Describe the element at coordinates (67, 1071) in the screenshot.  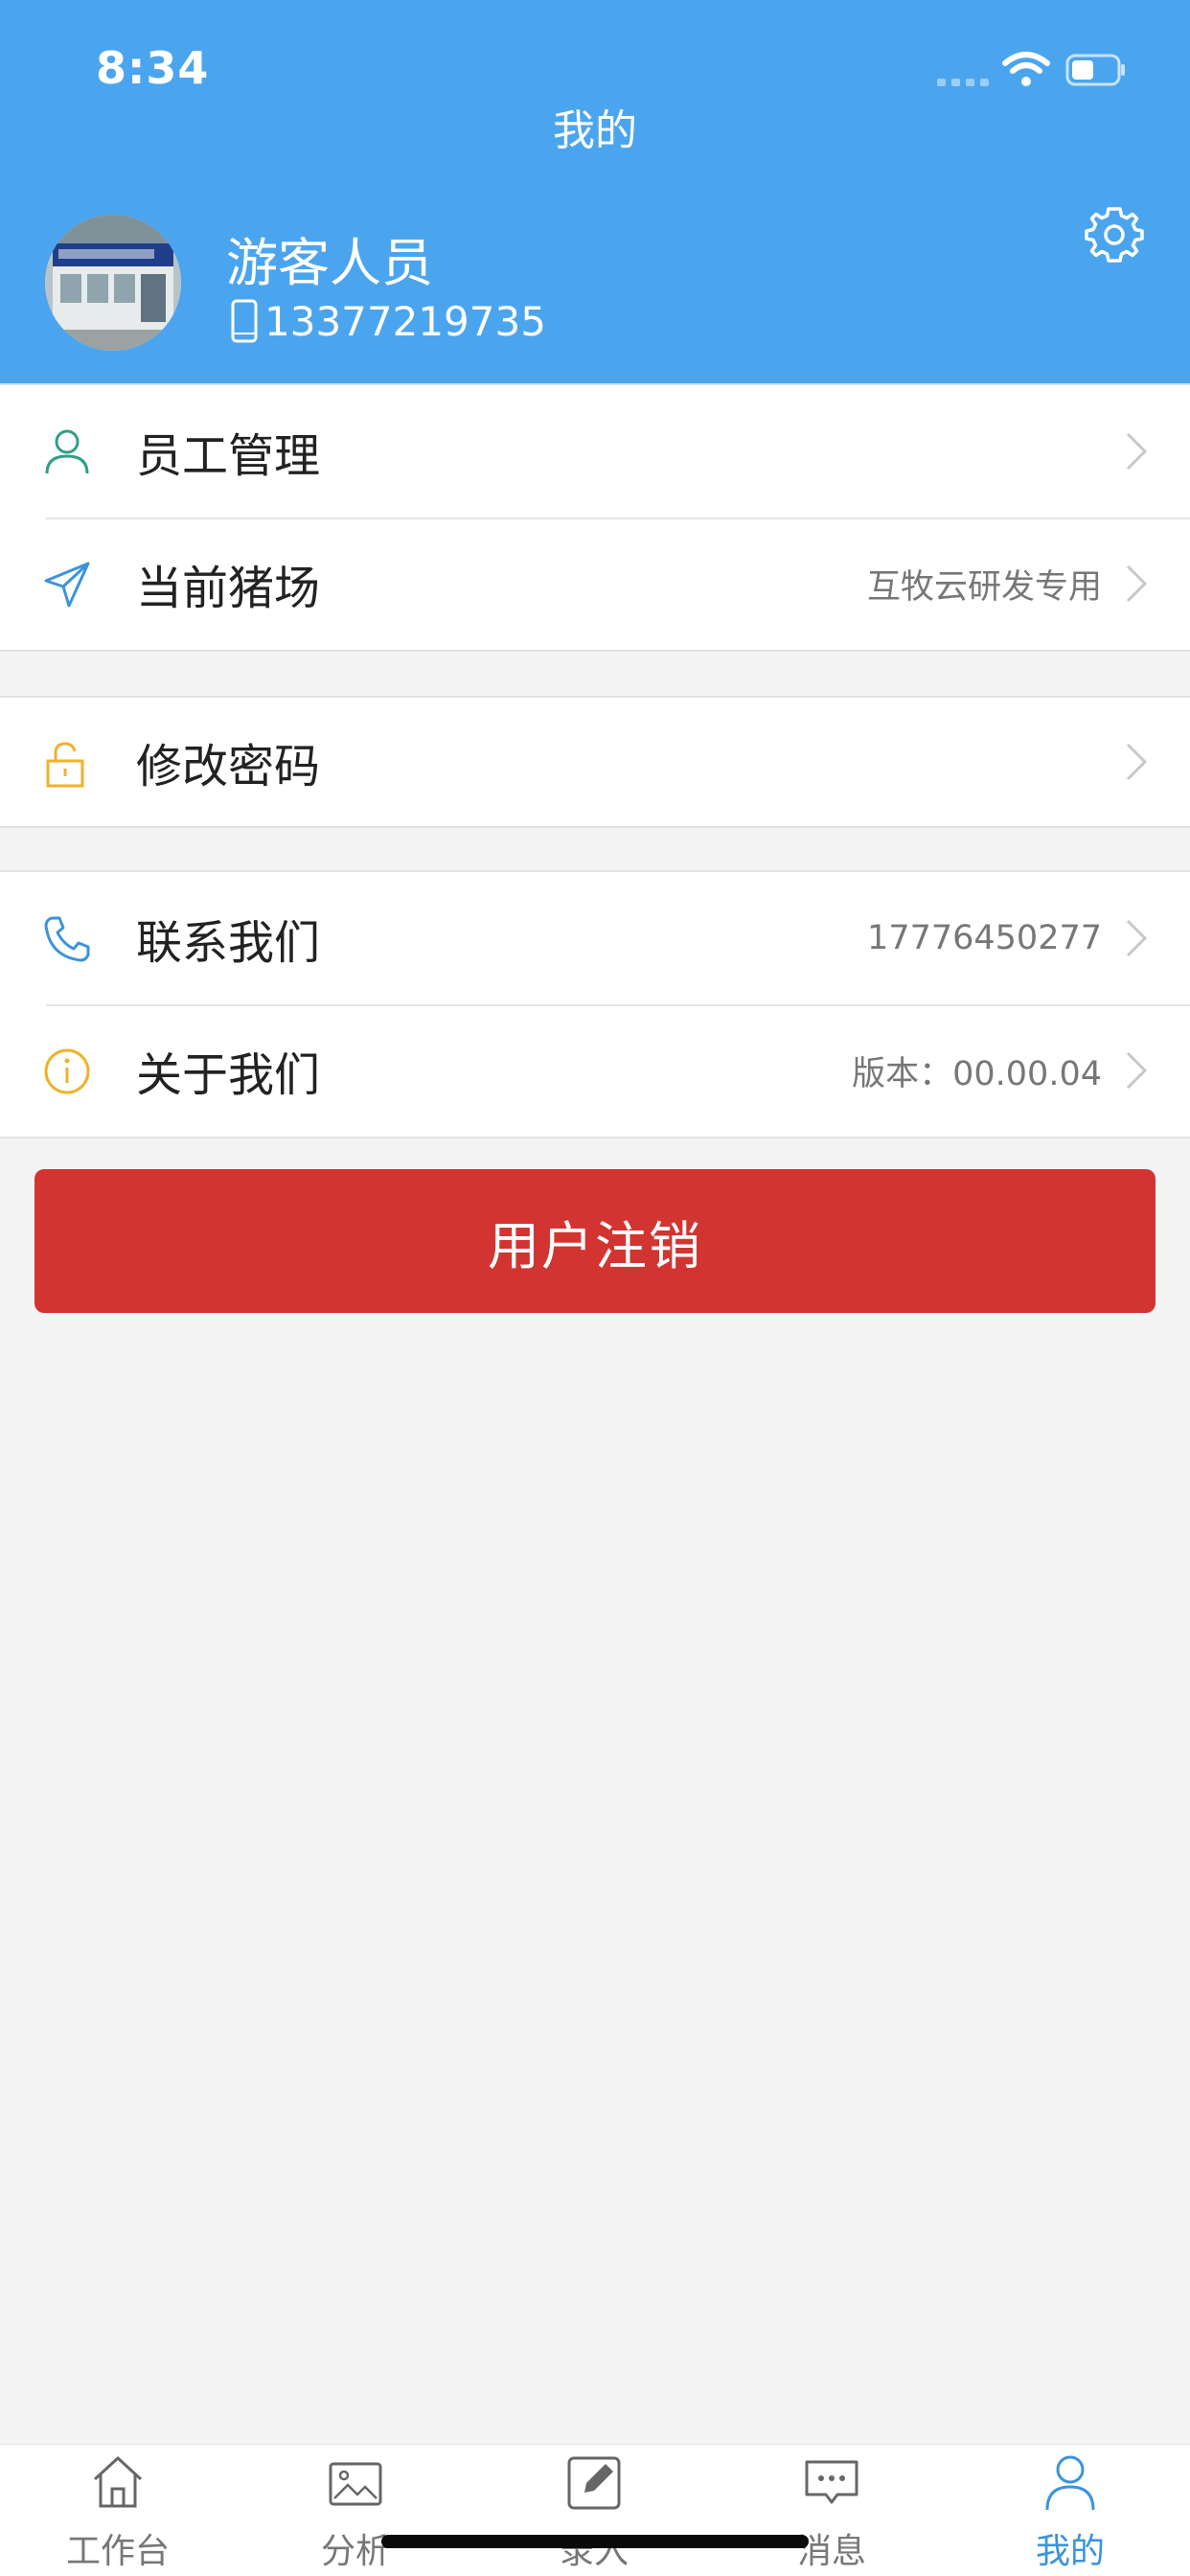
I see `info-icon` at that location.